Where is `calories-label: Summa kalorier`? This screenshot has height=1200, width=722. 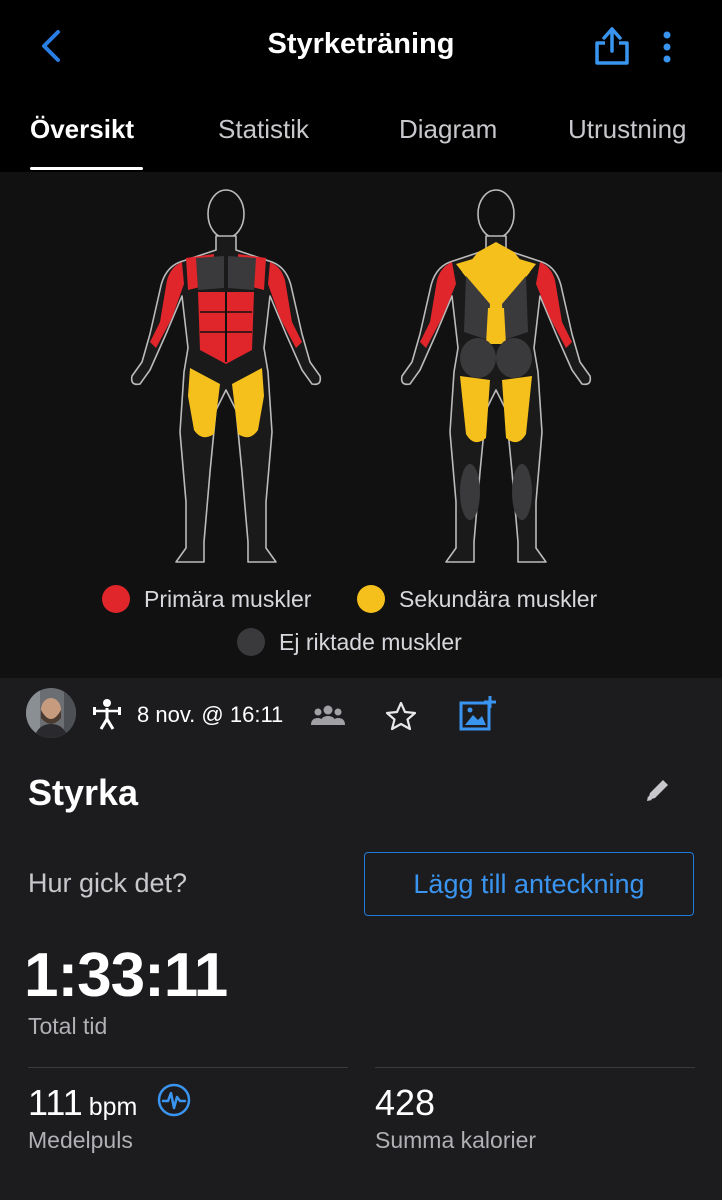
calories-label: Summa kalorier is located at coordinates (456, 1140).